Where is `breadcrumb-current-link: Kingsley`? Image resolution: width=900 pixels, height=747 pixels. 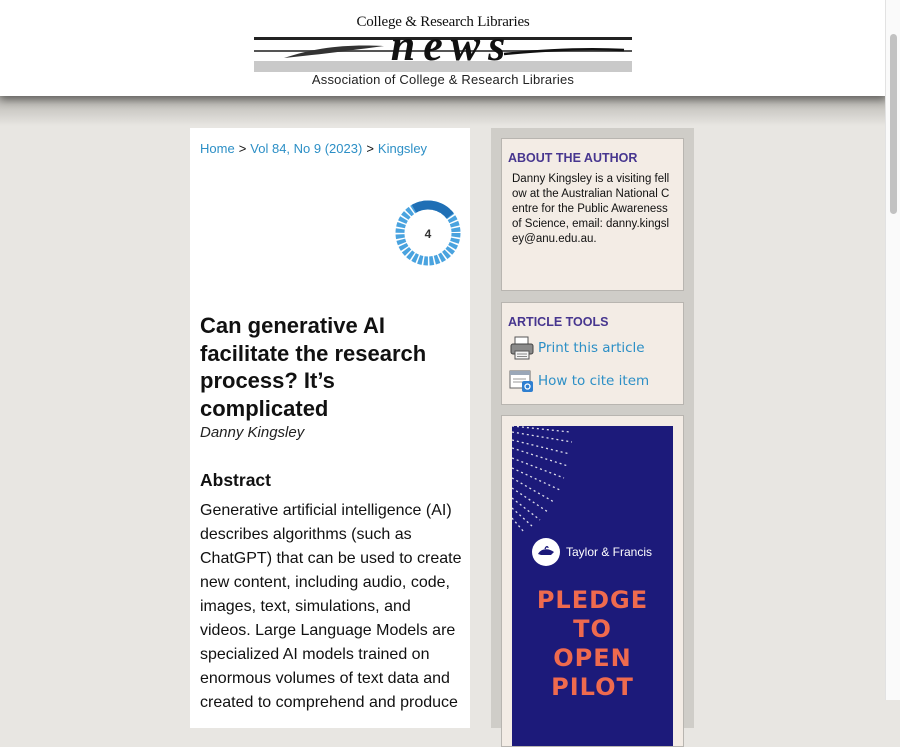
breadcrumb-current-link: Kingsley is located at coordinates (402, 148).